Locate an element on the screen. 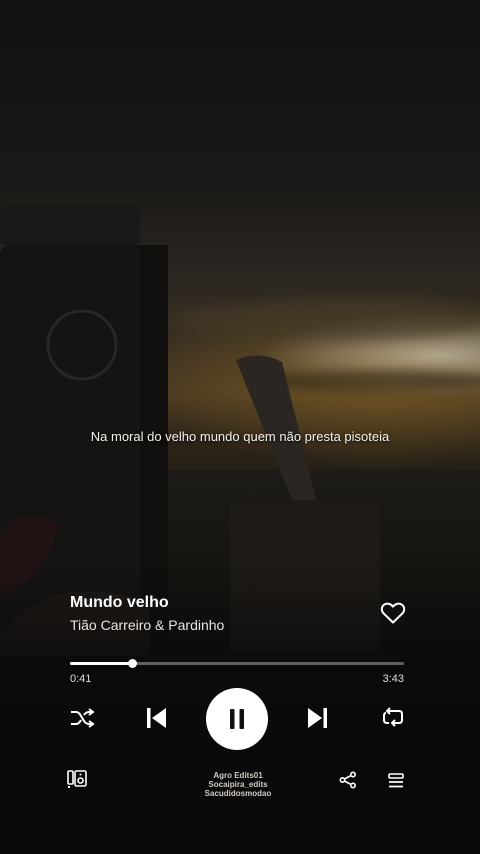  like-heart-icon is located at coordinates (393, 613).